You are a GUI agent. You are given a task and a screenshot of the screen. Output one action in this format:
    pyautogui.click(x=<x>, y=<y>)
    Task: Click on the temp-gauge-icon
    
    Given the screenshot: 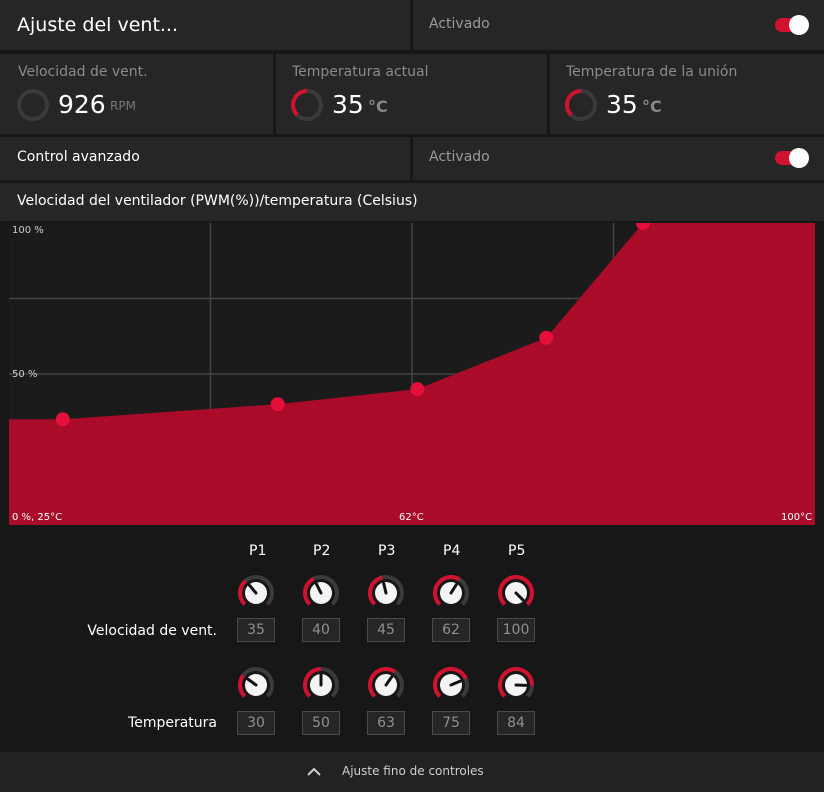 What is the action you would take?
    pyautogui.click(x=307, y=105)
    